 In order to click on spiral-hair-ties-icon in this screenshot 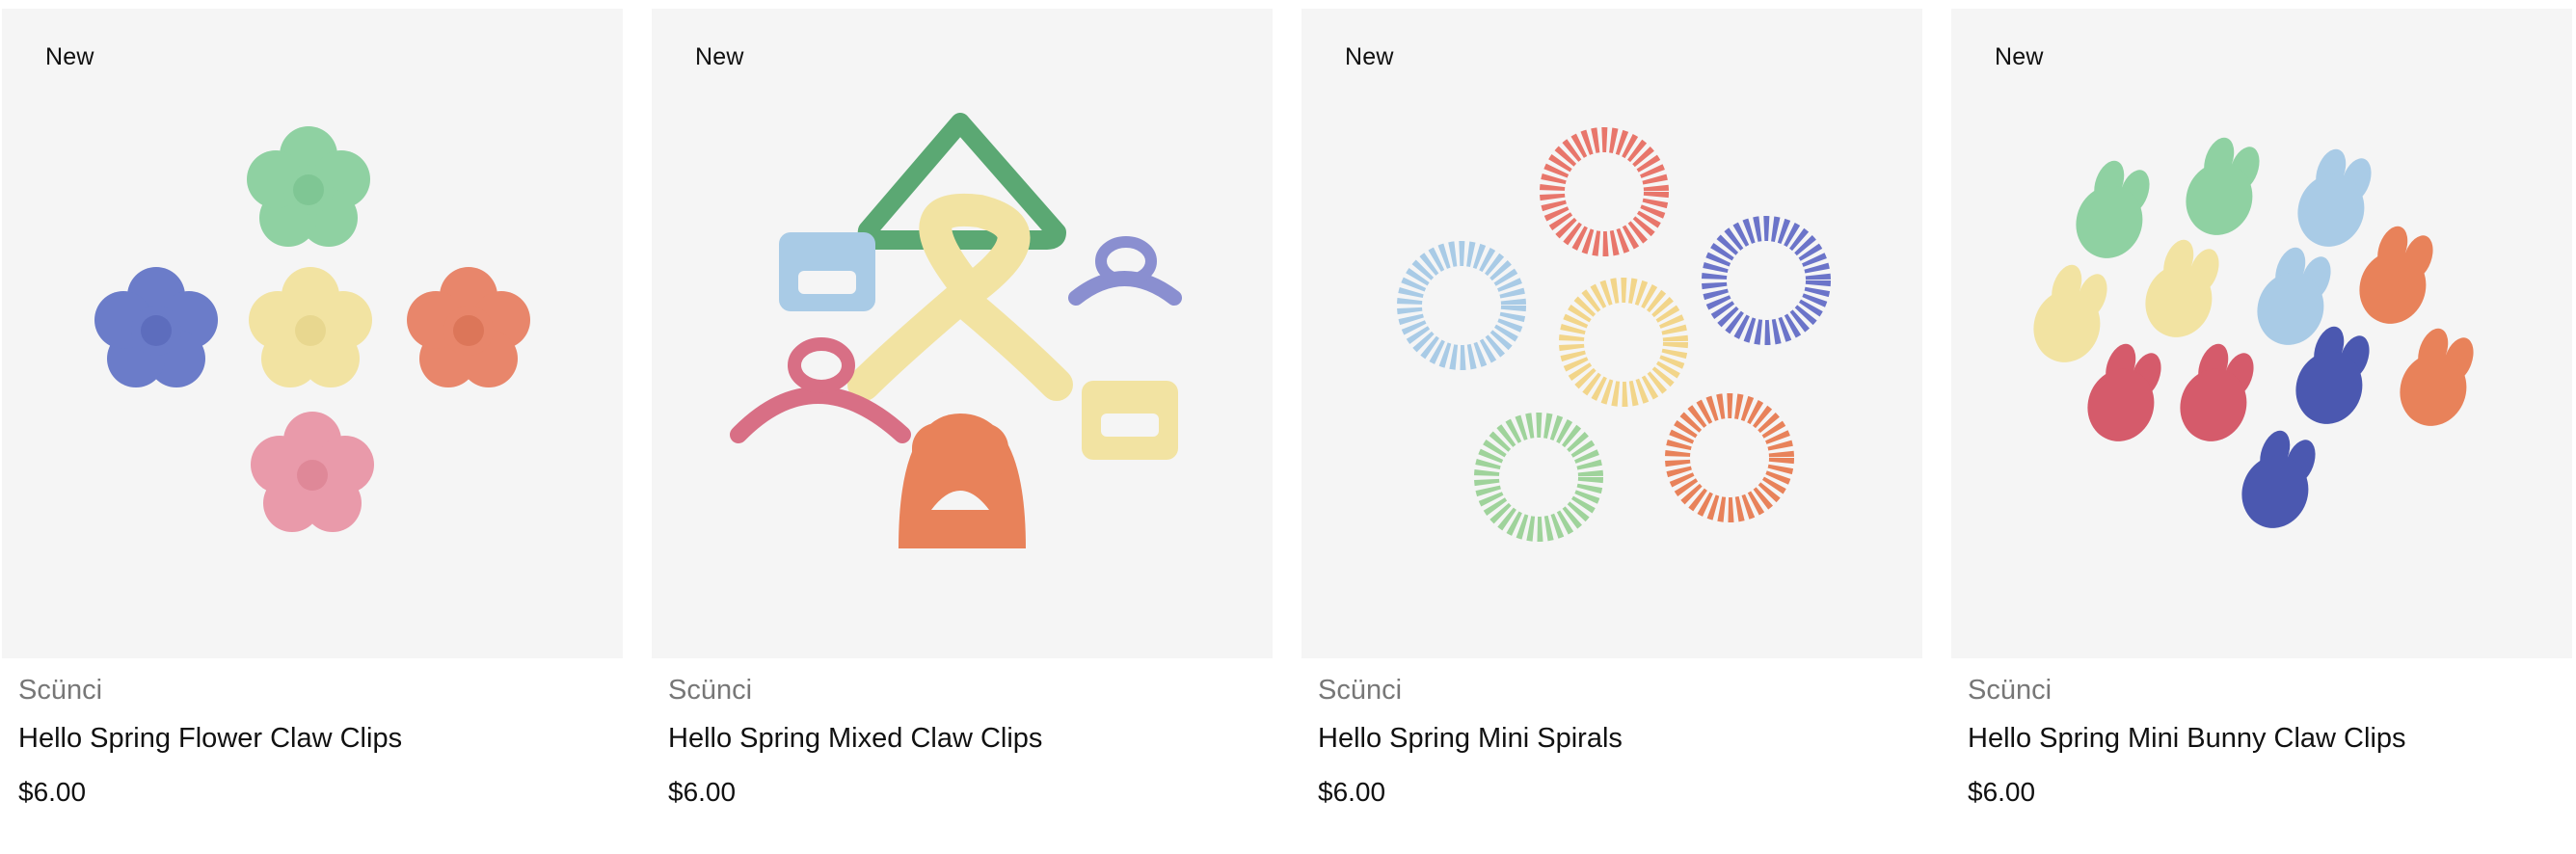, I will do `click(1614, 335)`.